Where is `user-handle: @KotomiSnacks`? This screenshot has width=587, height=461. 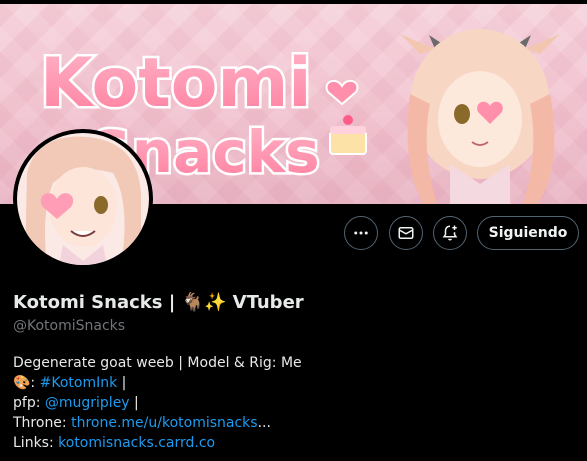 user-handle: @KotomiSnacks is located at coordinates (69, 326).